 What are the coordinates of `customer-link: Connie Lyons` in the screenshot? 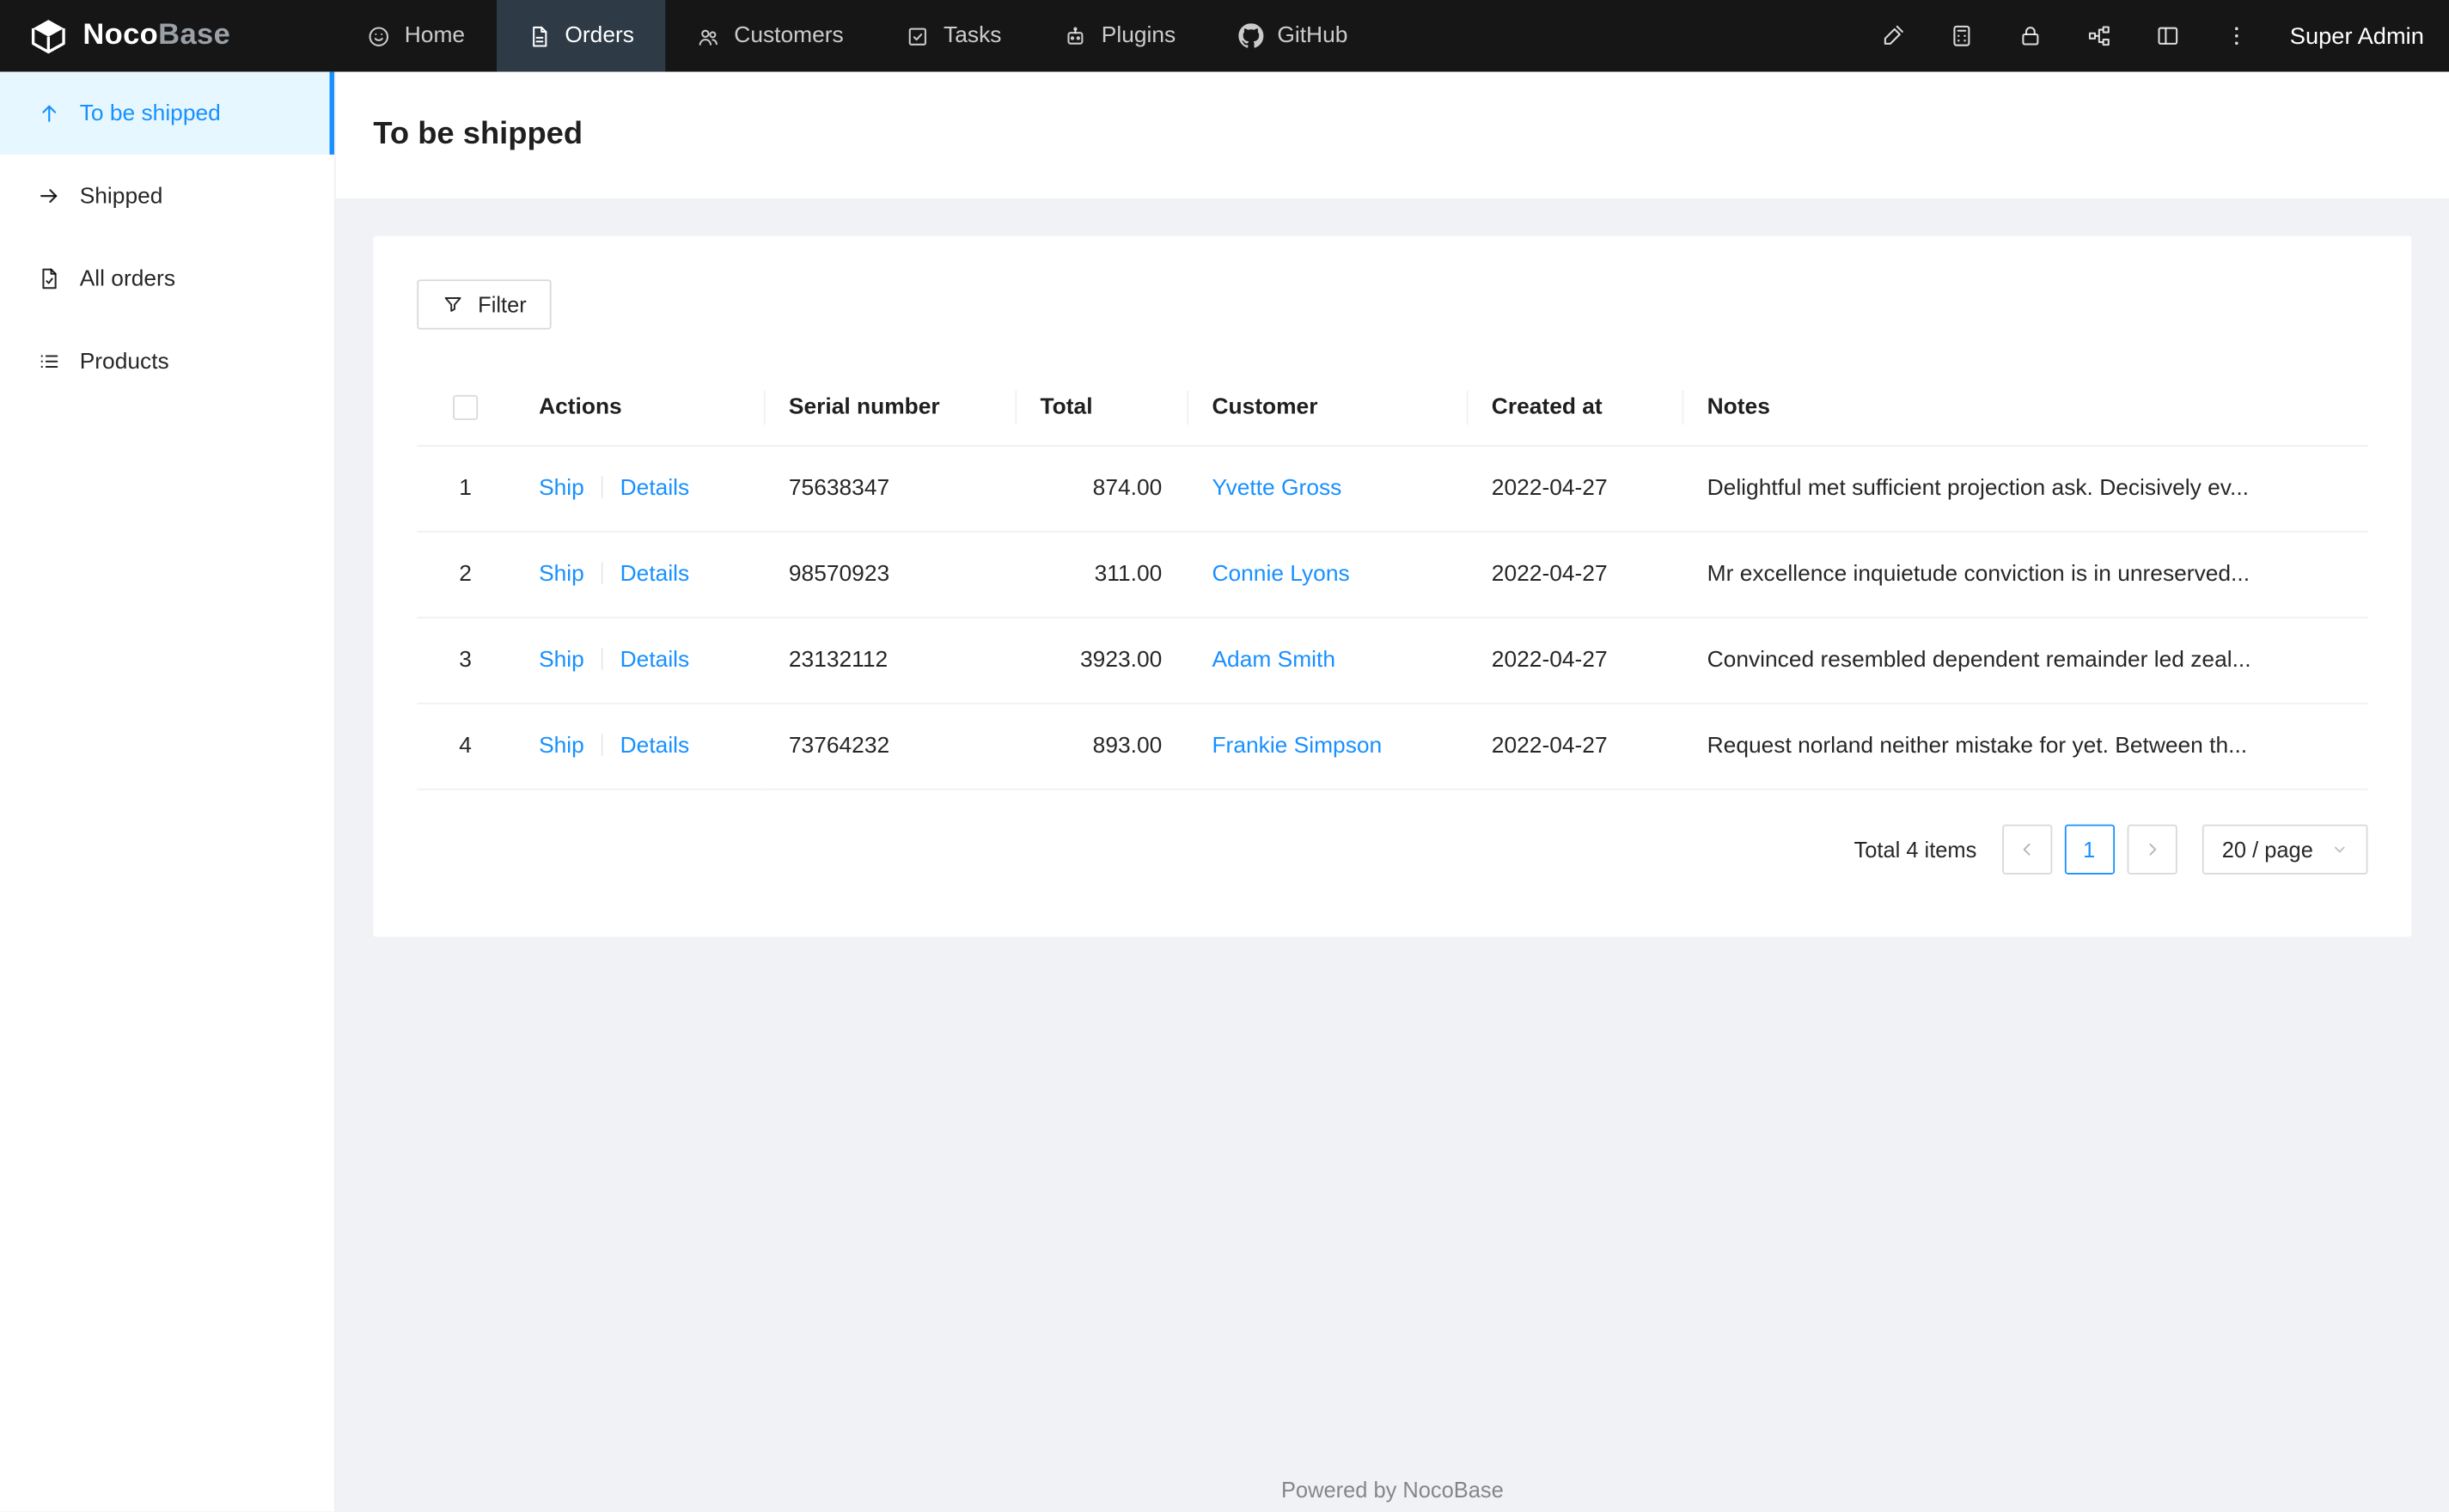 It's located at (1280, 575).